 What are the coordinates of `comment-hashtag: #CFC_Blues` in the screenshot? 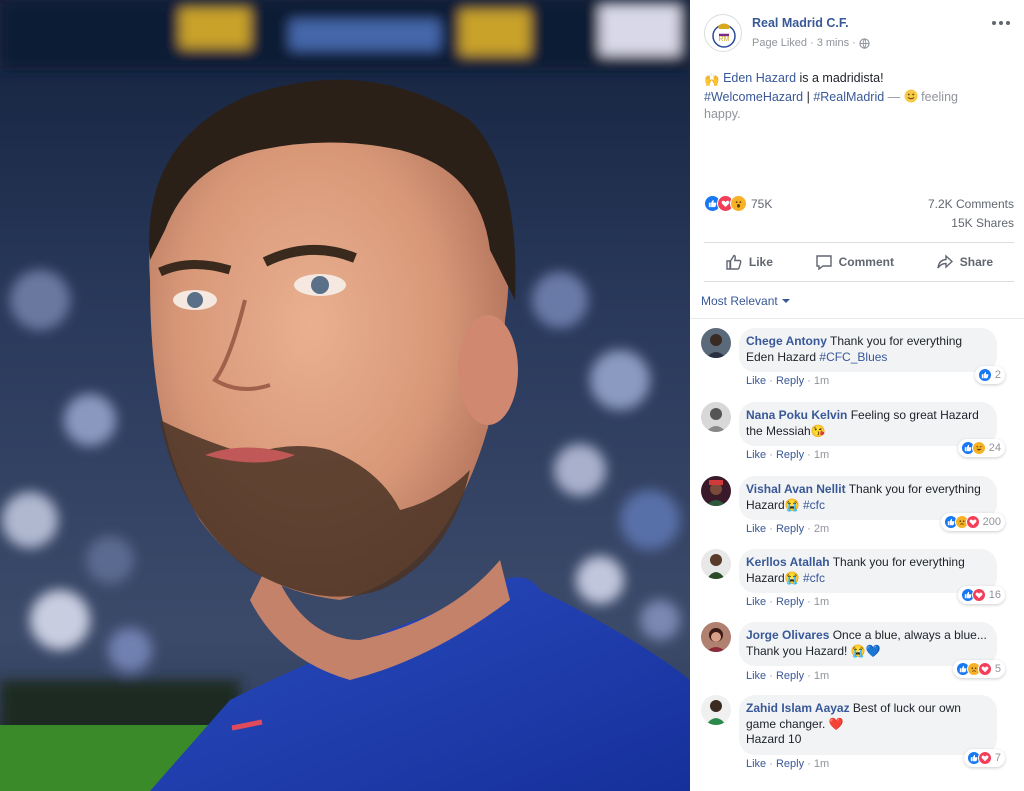 It's located at (853, 357).